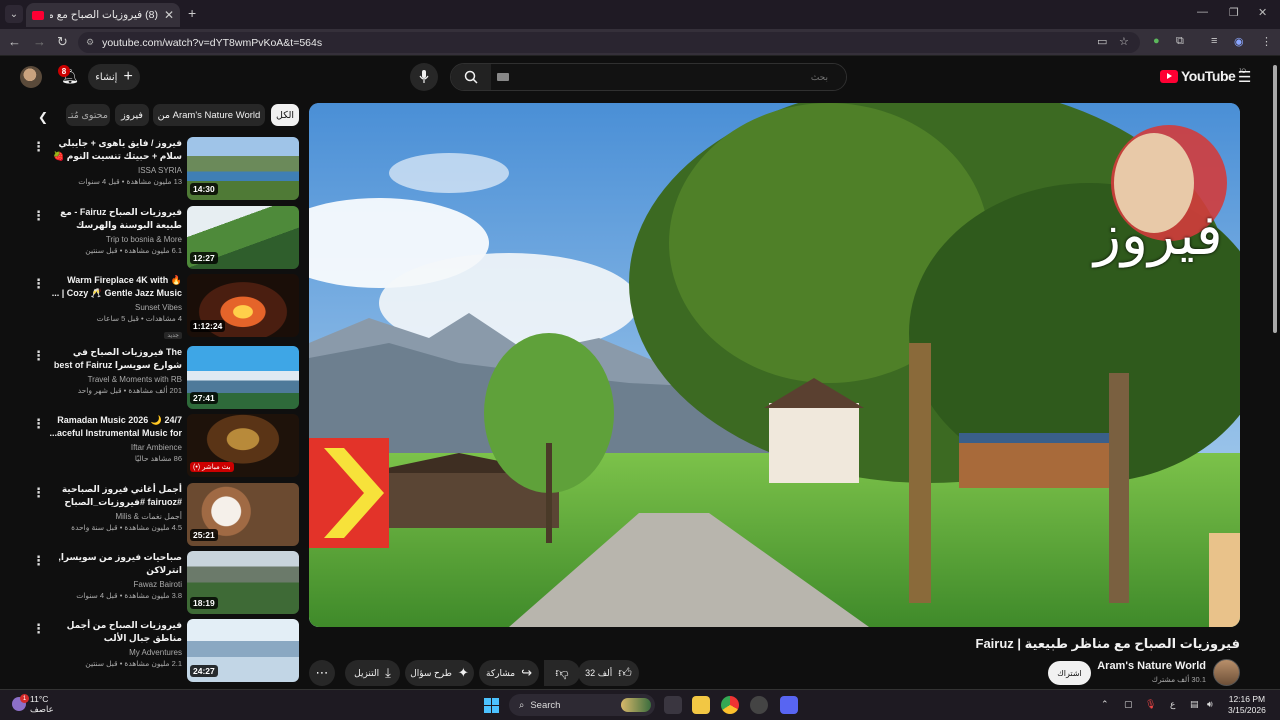  I want to click on task-view-icon, so click(673, 705).